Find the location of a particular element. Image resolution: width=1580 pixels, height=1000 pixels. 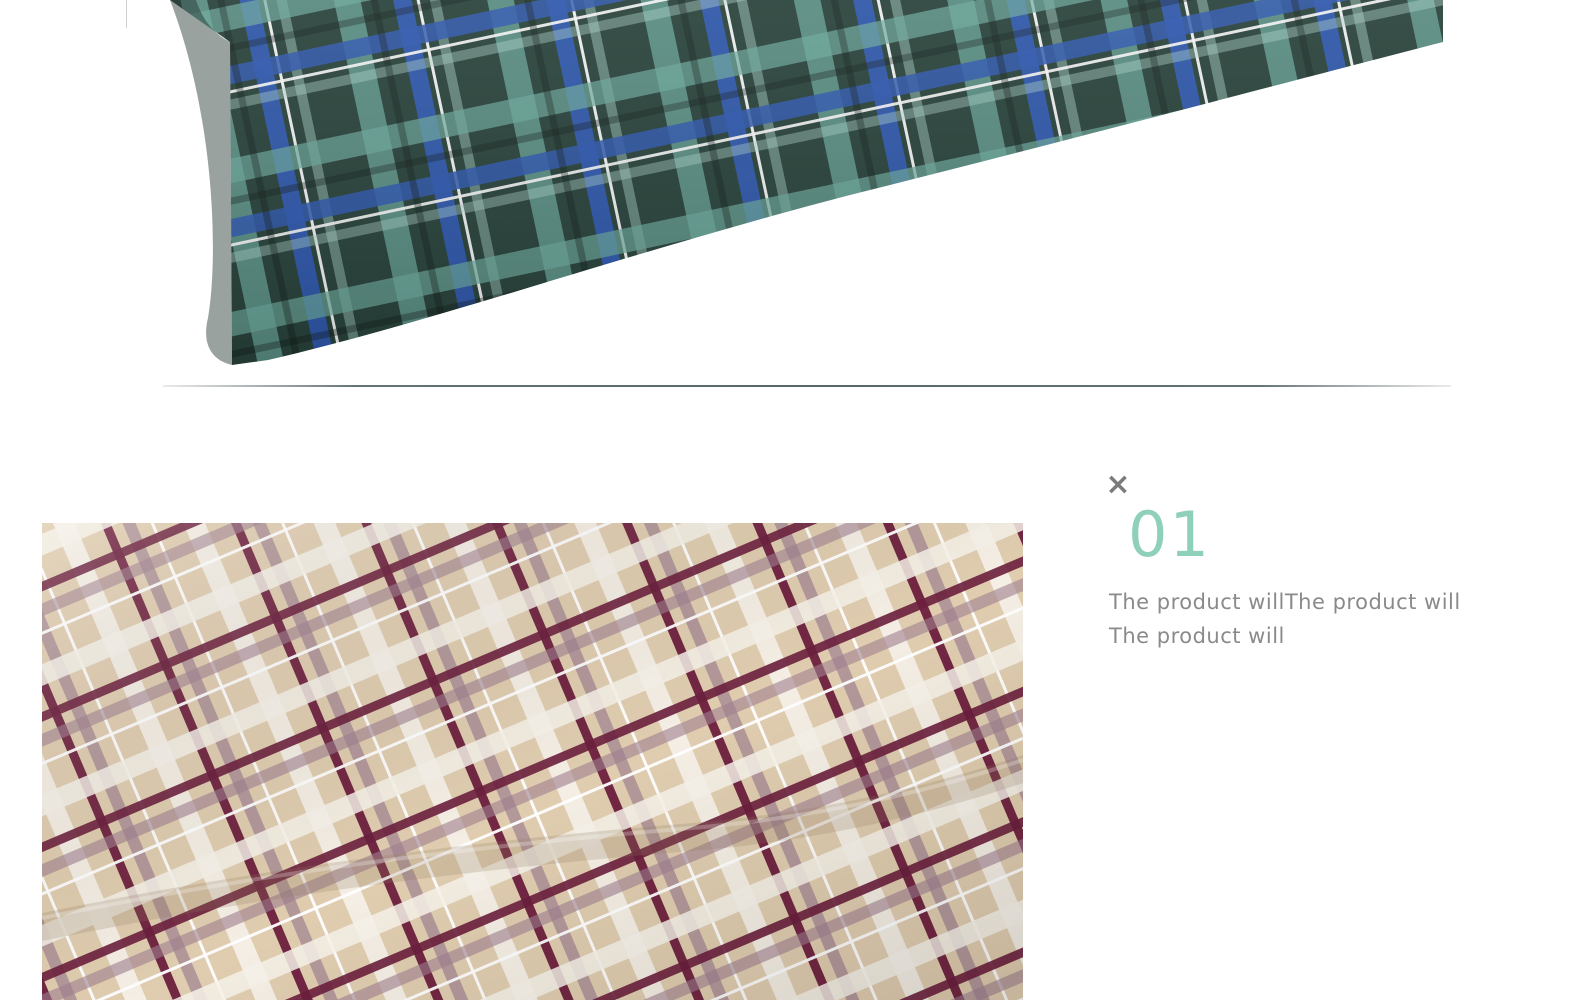

section-divider is located at coordinates (807, 386).